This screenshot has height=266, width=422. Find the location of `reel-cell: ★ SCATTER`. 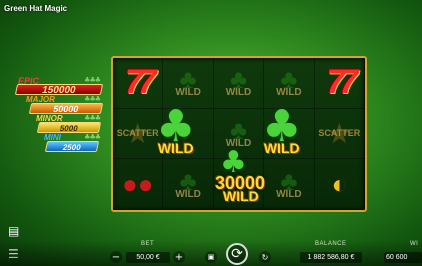

reel-cell: ★ SCATTER is located at coordinates (339, 134).